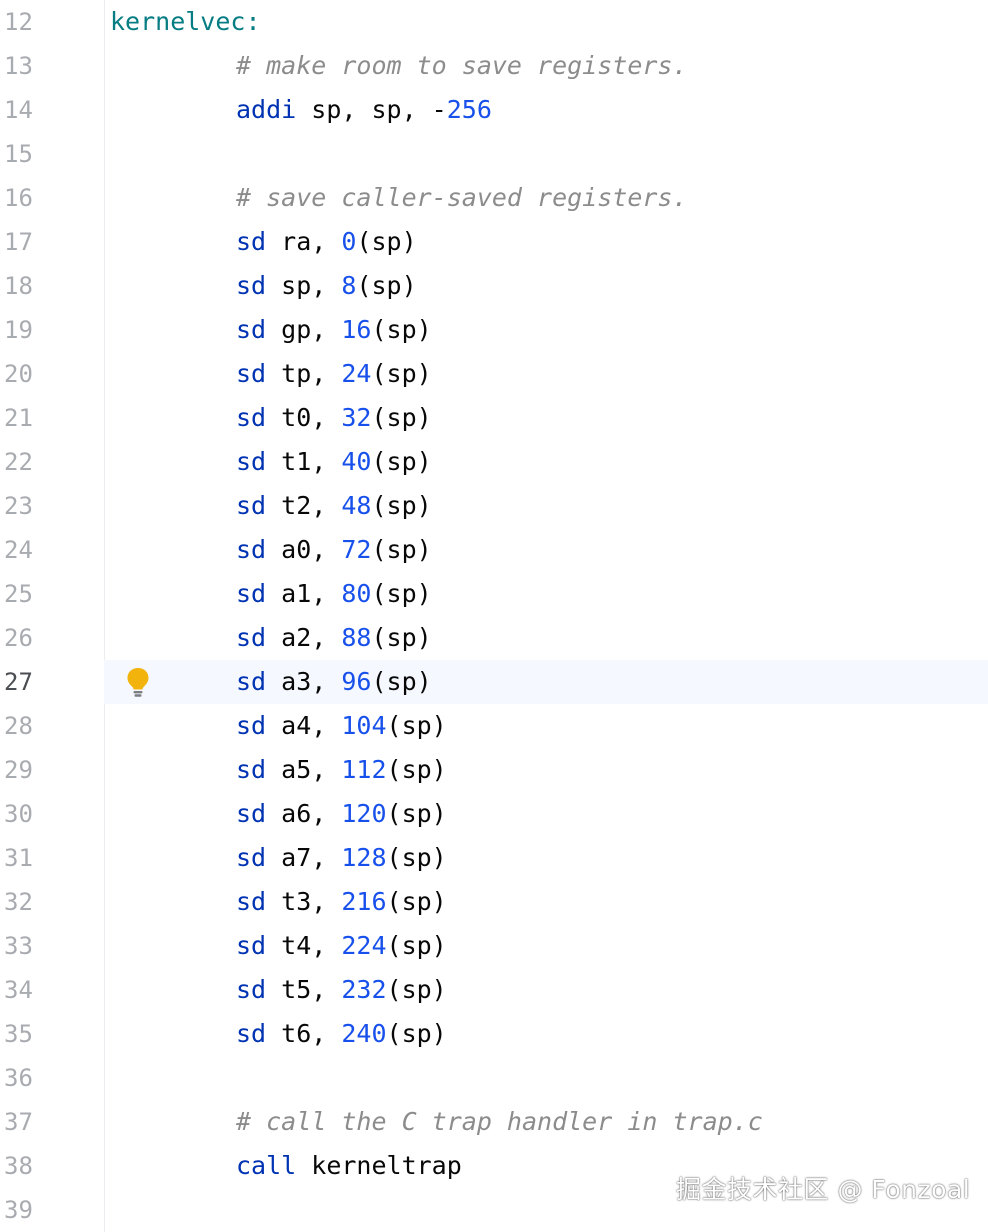 Image resolution: width=988 pixels, height=1232 pixels. I want to click on line-number: 29, so click(34, 770).